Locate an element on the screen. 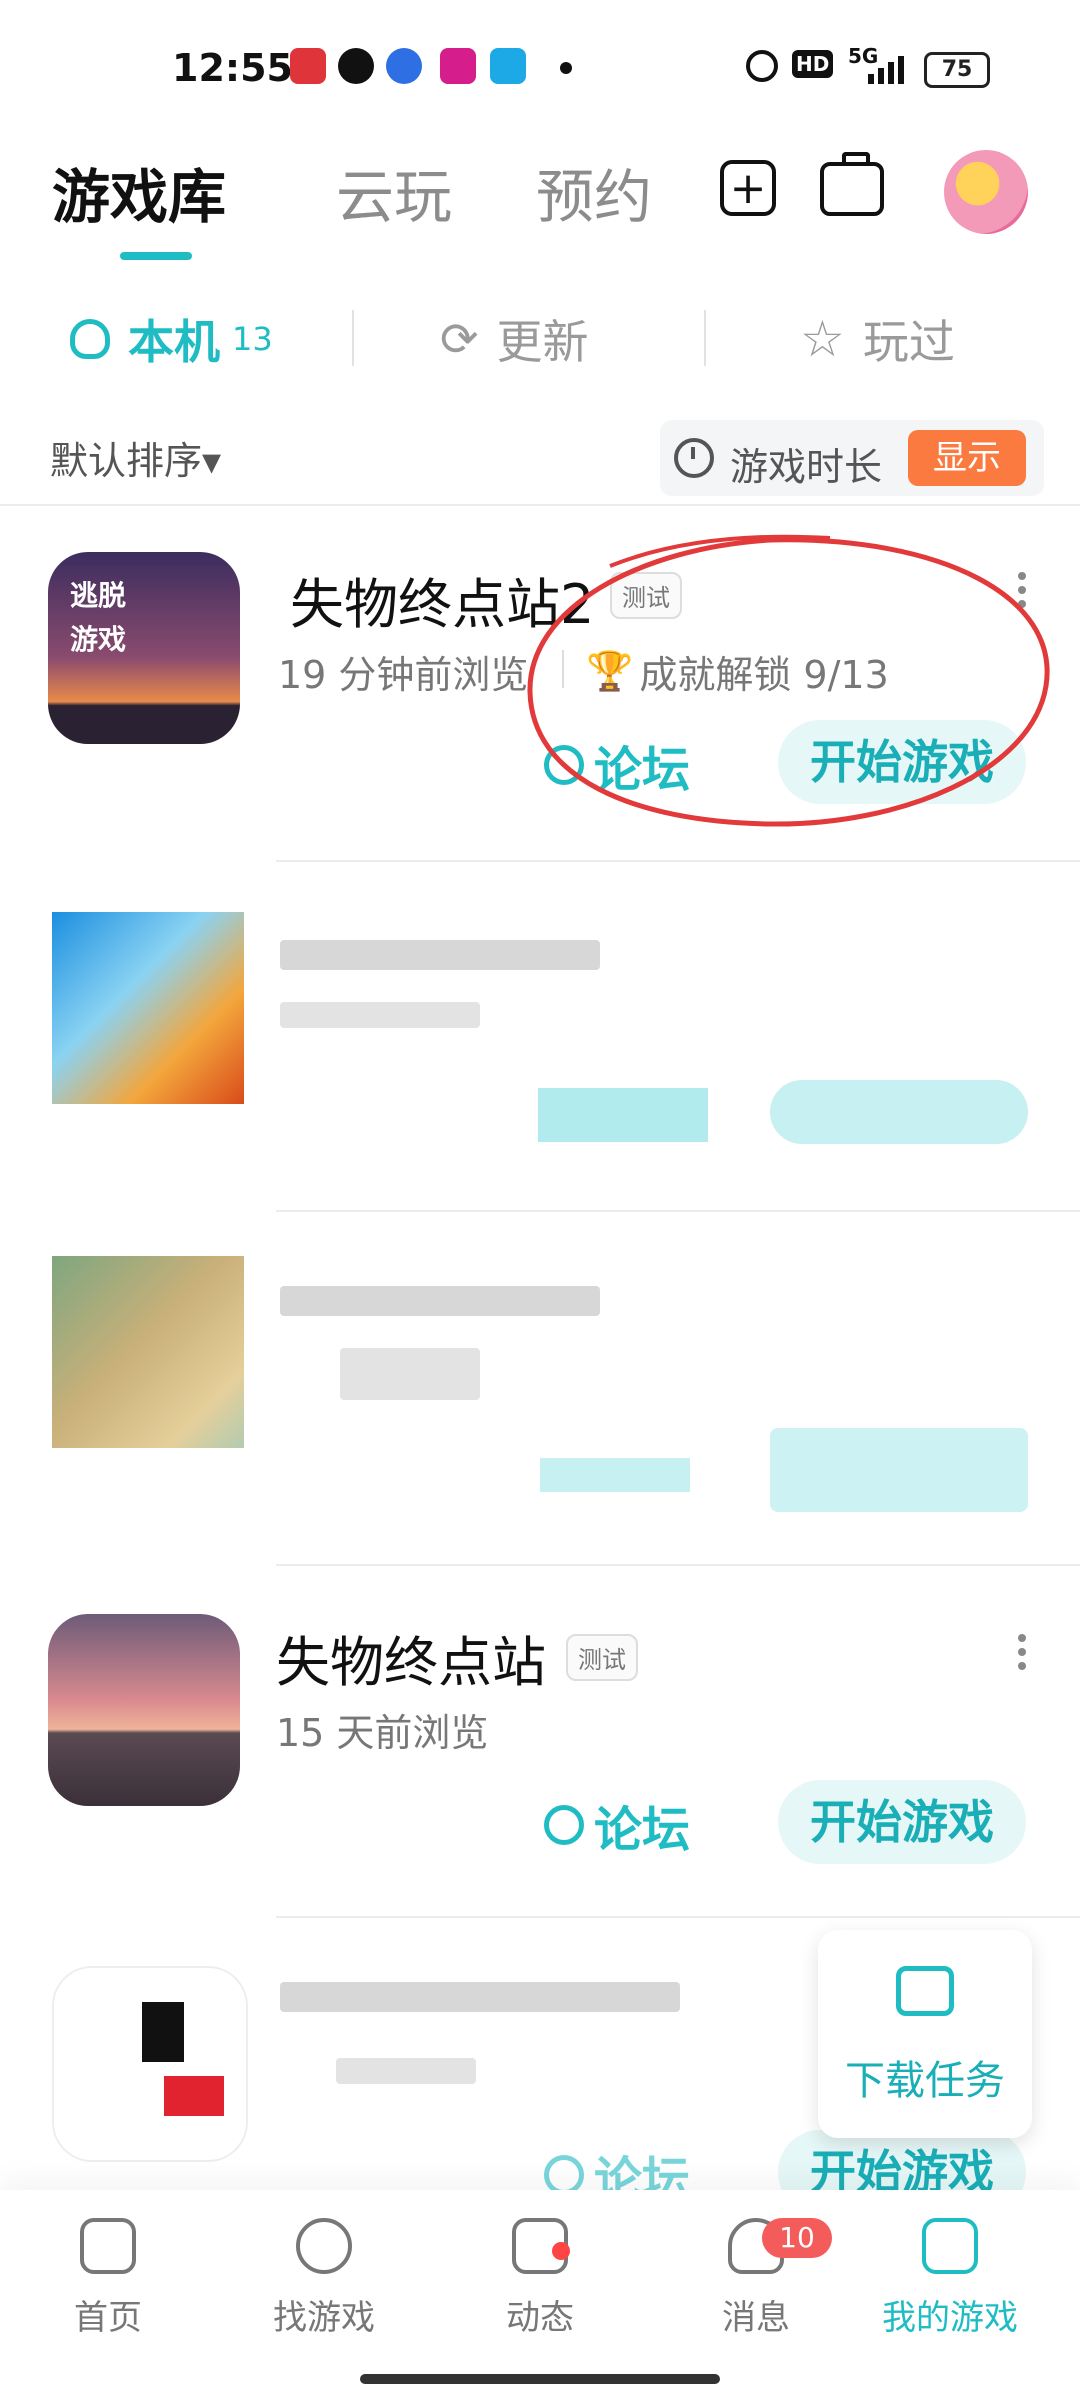  toolbox-button is located at coordinates (852, 184).